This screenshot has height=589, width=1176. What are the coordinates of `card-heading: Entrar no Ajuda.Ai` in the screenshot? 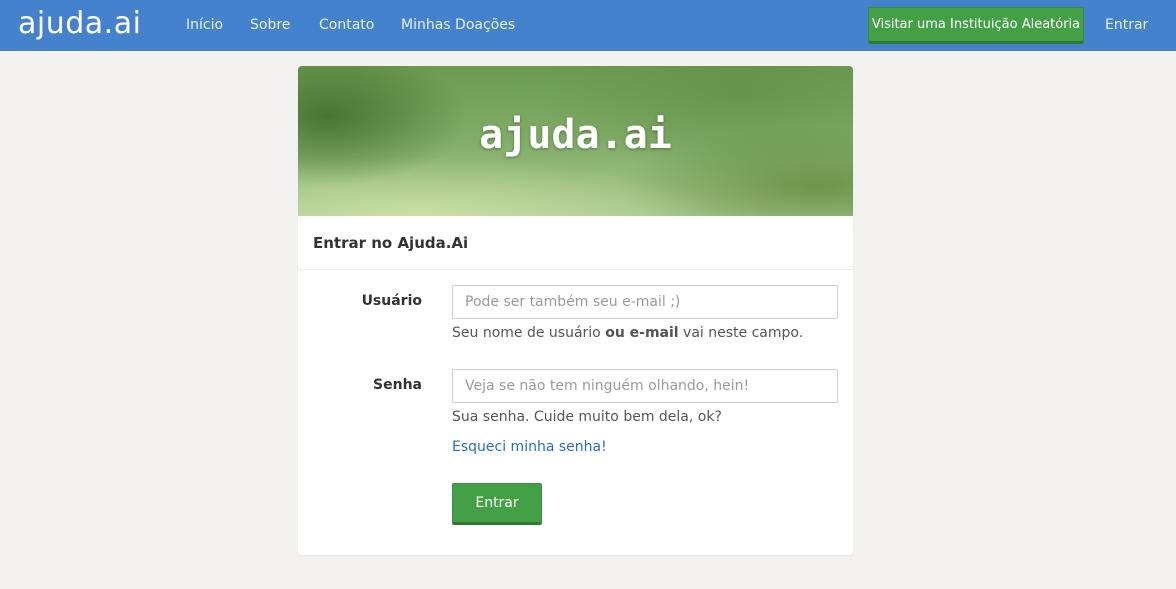 It's located at (575, 243).